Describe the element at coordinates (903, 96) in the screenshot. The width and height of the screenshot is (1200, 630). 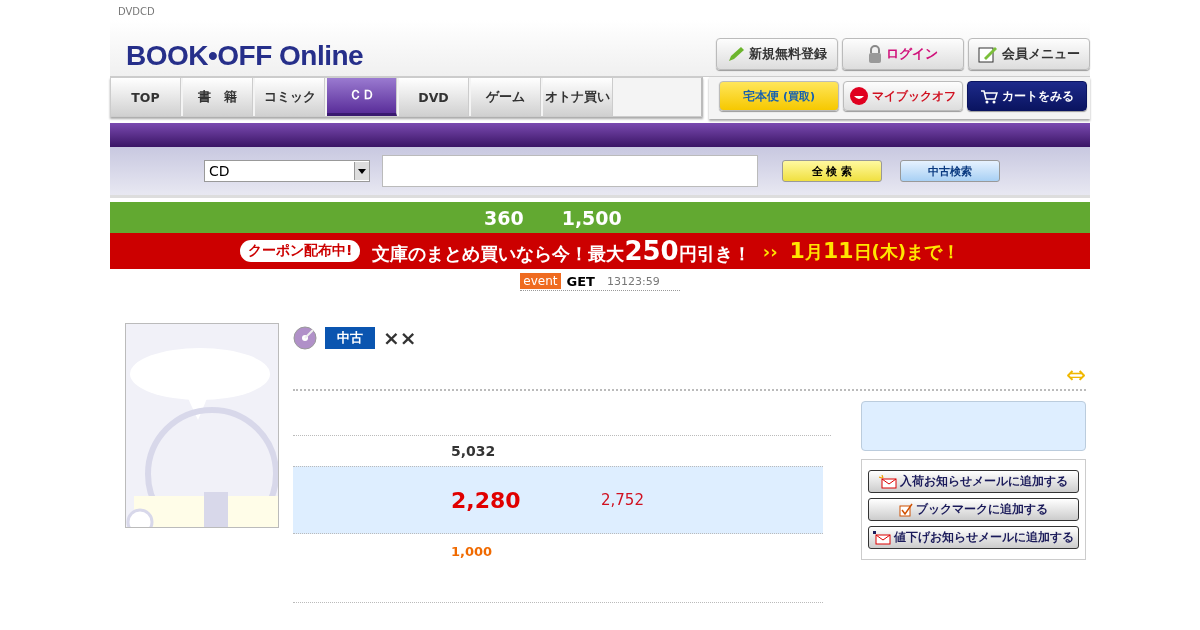
I see `service-button: マイブックオフ` at that location.